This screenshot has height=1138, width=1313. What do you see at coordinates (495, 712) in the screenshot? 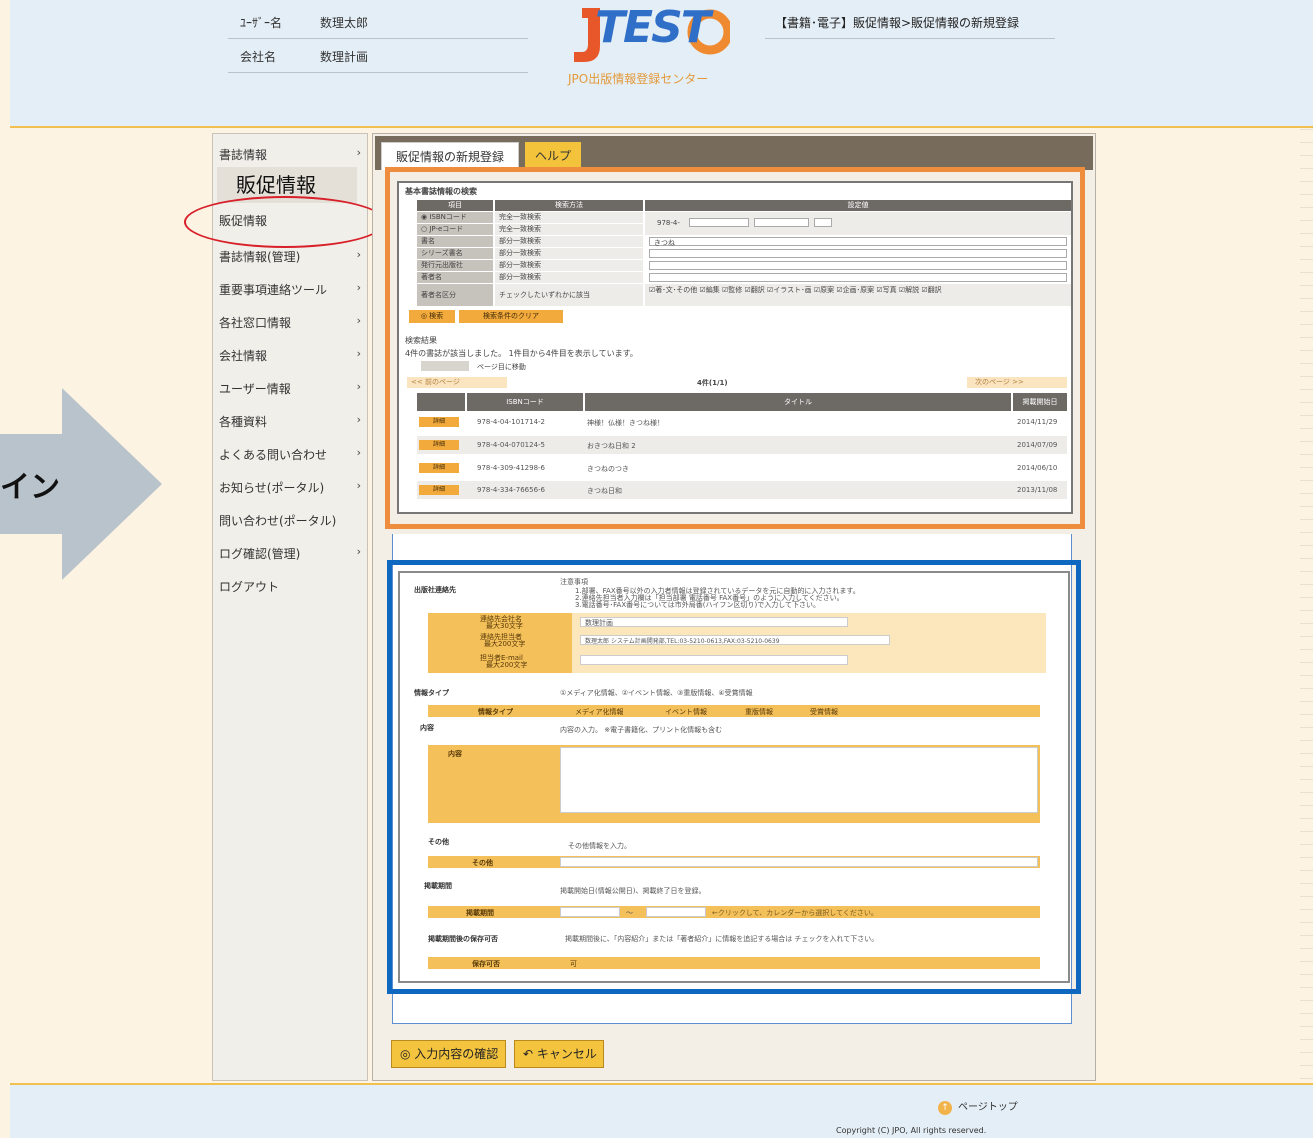
I see `info-type-field-label: 情報タイプ` at bounding box center [495, 712].